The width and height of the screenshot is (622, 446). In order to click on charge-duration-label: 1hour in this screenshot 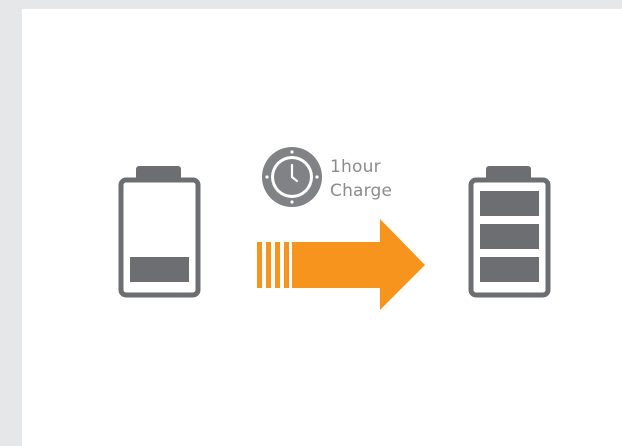, I will do `click(355, 167)`.